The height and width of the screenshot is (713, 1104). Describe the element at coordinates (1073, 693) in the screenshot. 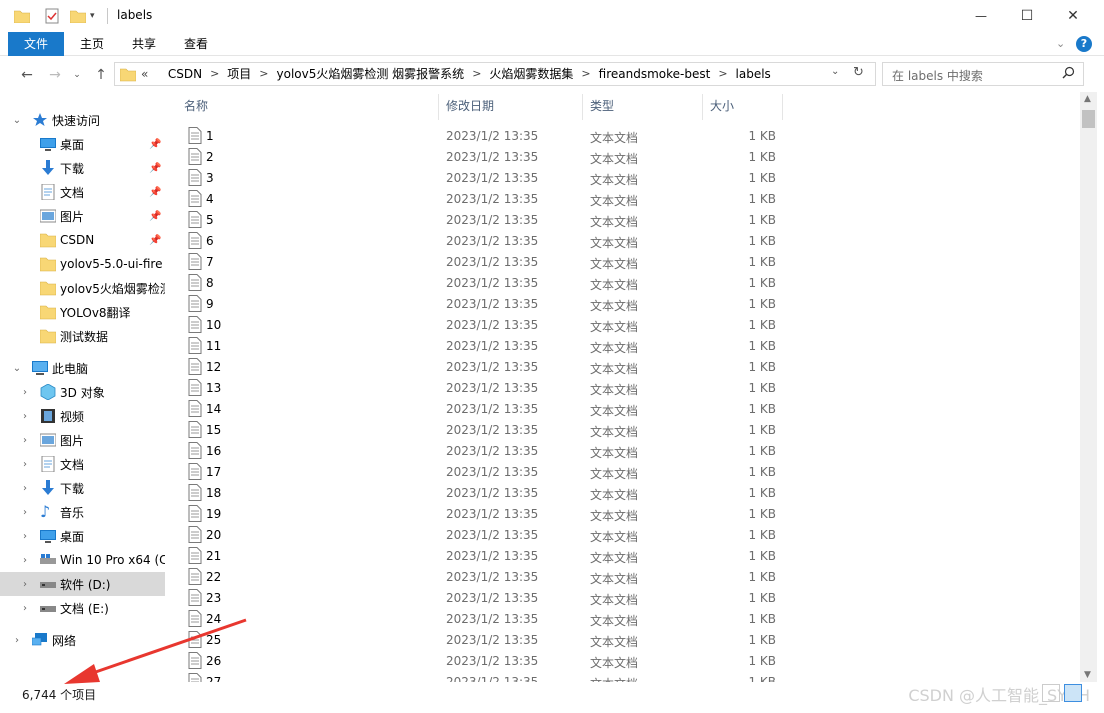

I see `large-icons-view-icon` at that location.